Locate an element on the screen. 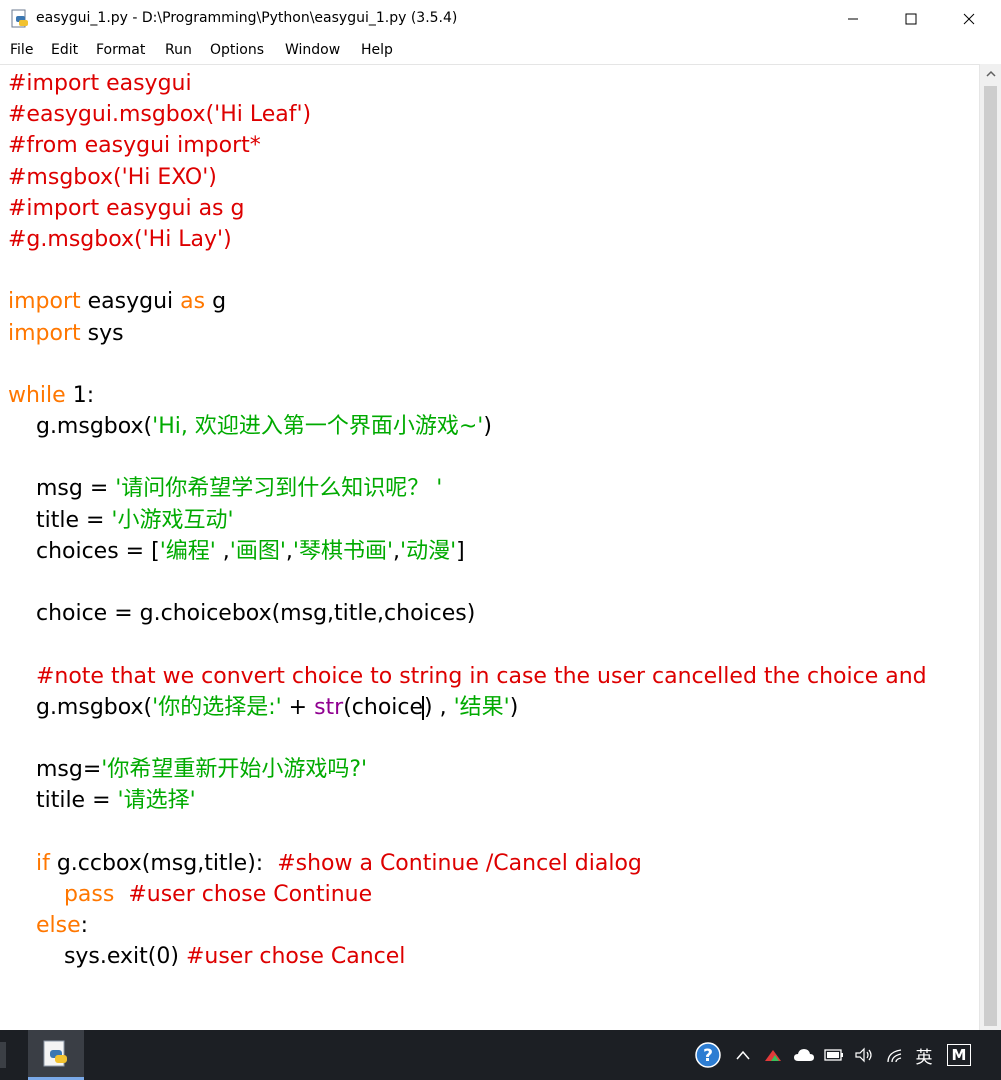 This screenshot has width=1001, height=1080. show-hidden-icons-button is located at coordinates (743, 1055).